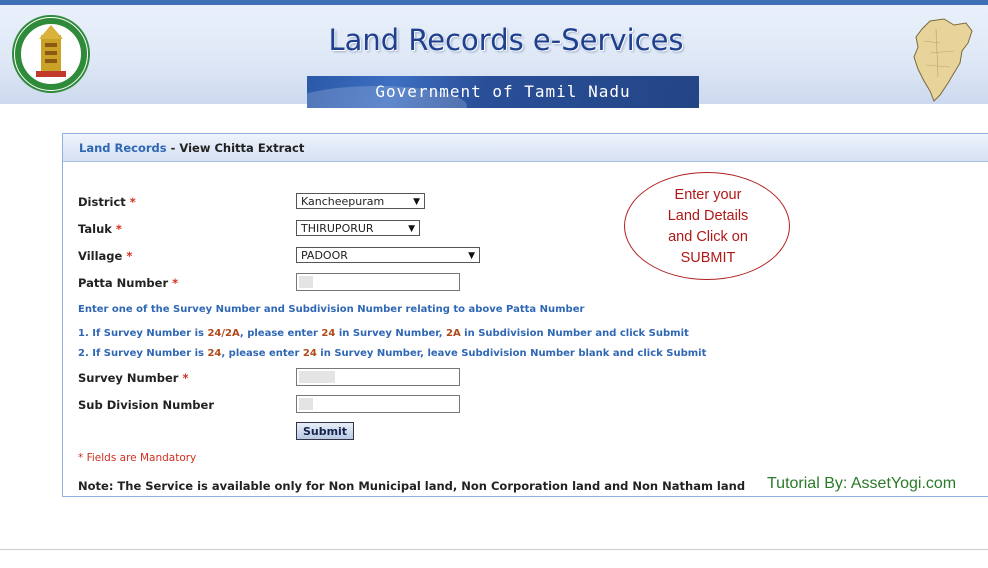 Image resolution: width=988 pixels, height=568 pixels. I want to click on district-label-text: District, so click(102, 202).